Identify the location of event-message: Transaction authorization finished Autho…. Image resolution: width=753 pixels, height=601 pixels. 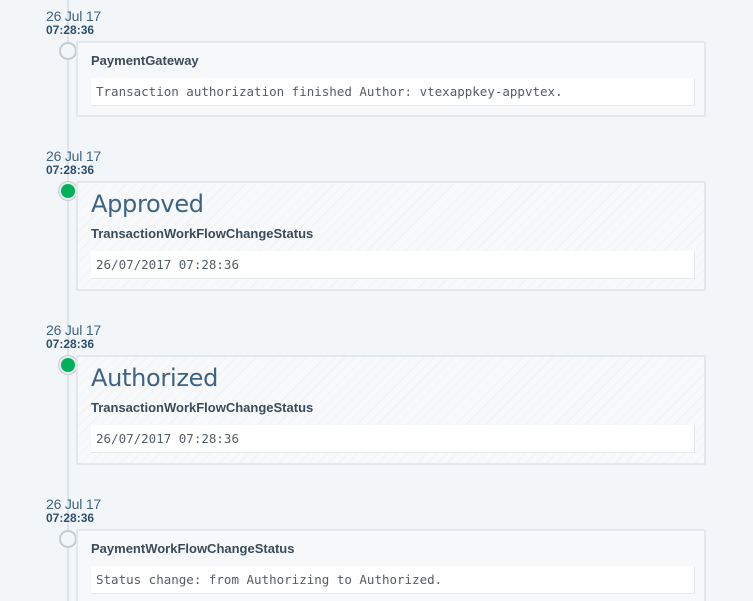
(393, 92).